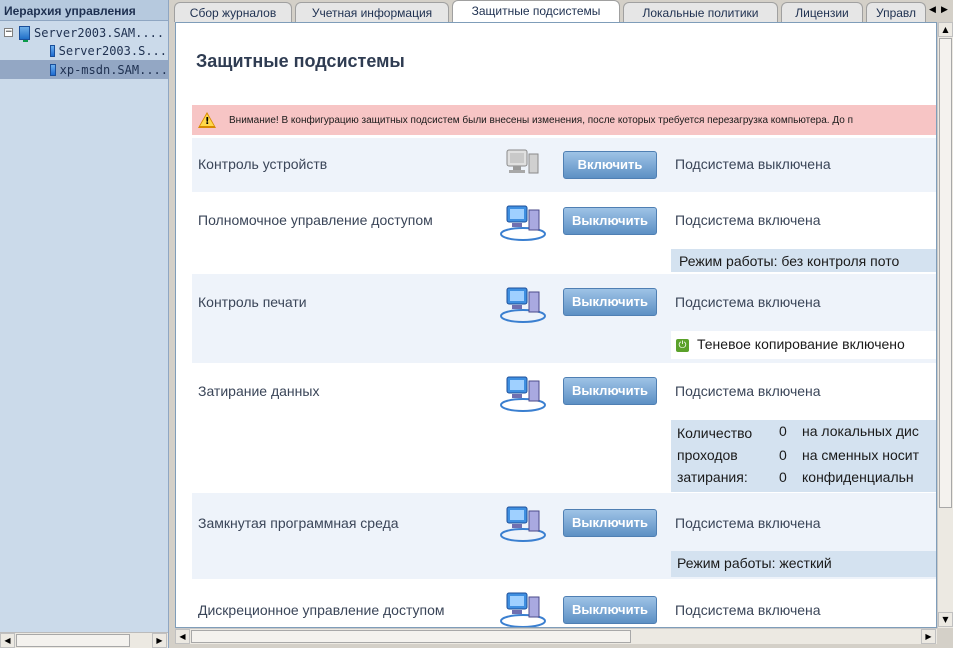 This screenshot has height=648, width=953. Describe the element at coordinates (860, 455) in the screenshot. I see `wipe-target-removable: на сменных носит` at that location.